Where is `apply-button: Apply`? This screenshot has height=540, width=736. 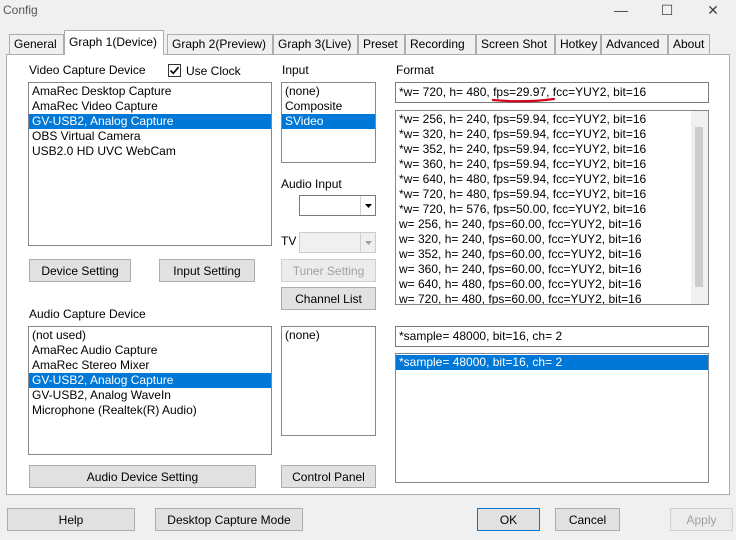
apply-button: Apply is located at coordinates (701, 519).